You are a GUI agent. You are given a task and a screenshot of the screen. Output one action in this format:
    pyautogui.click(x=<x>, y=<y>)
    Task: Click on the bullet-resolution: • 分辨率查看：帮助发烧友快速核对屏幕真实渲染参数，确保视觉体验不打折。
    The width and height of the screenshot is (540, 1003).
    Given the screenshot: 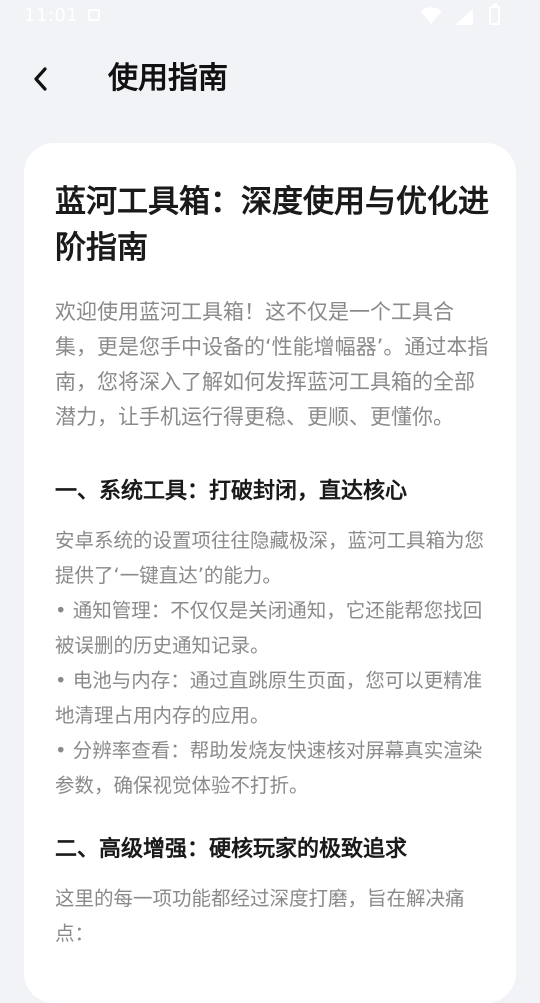 What is the action you would take?
    pyautogui.click(x=269, y=768)
    